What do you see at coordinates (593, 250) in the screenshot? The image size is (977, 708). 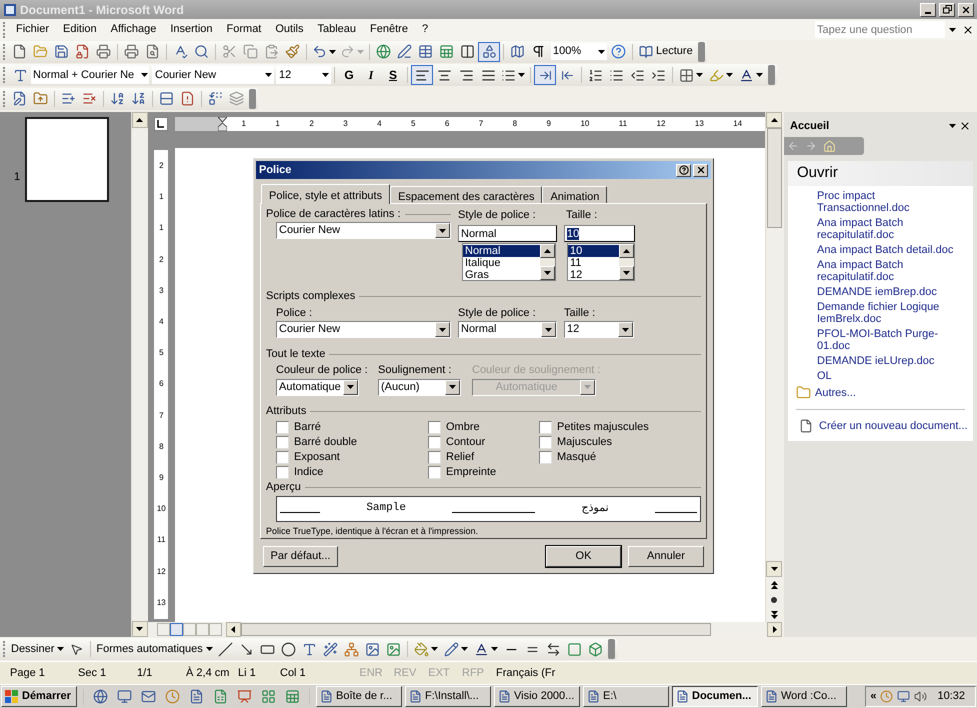 I see `list-option: 10` at bounding box center [593, 250].